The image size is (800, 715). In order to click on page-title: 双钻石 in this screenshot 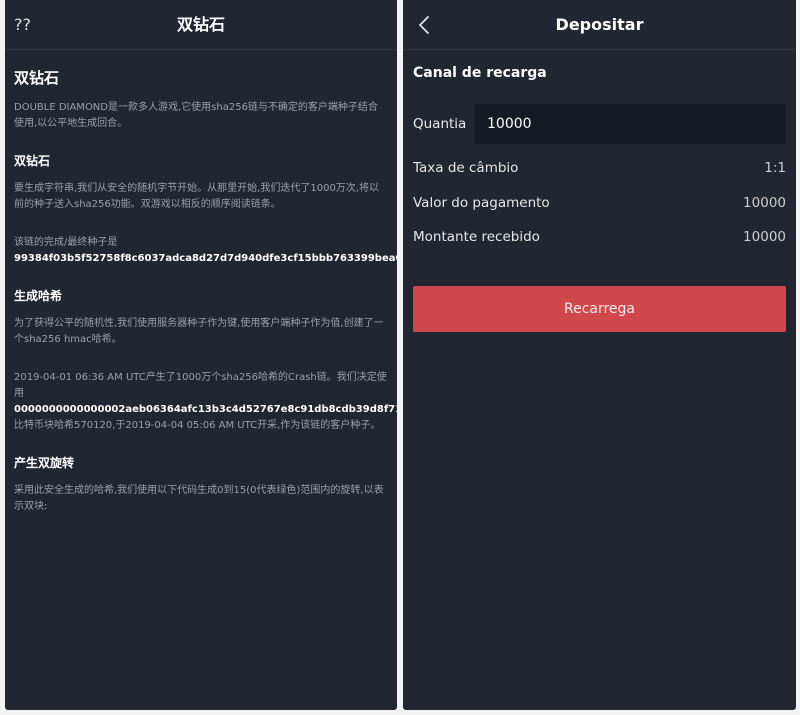, I will do `click(200, 24)`.